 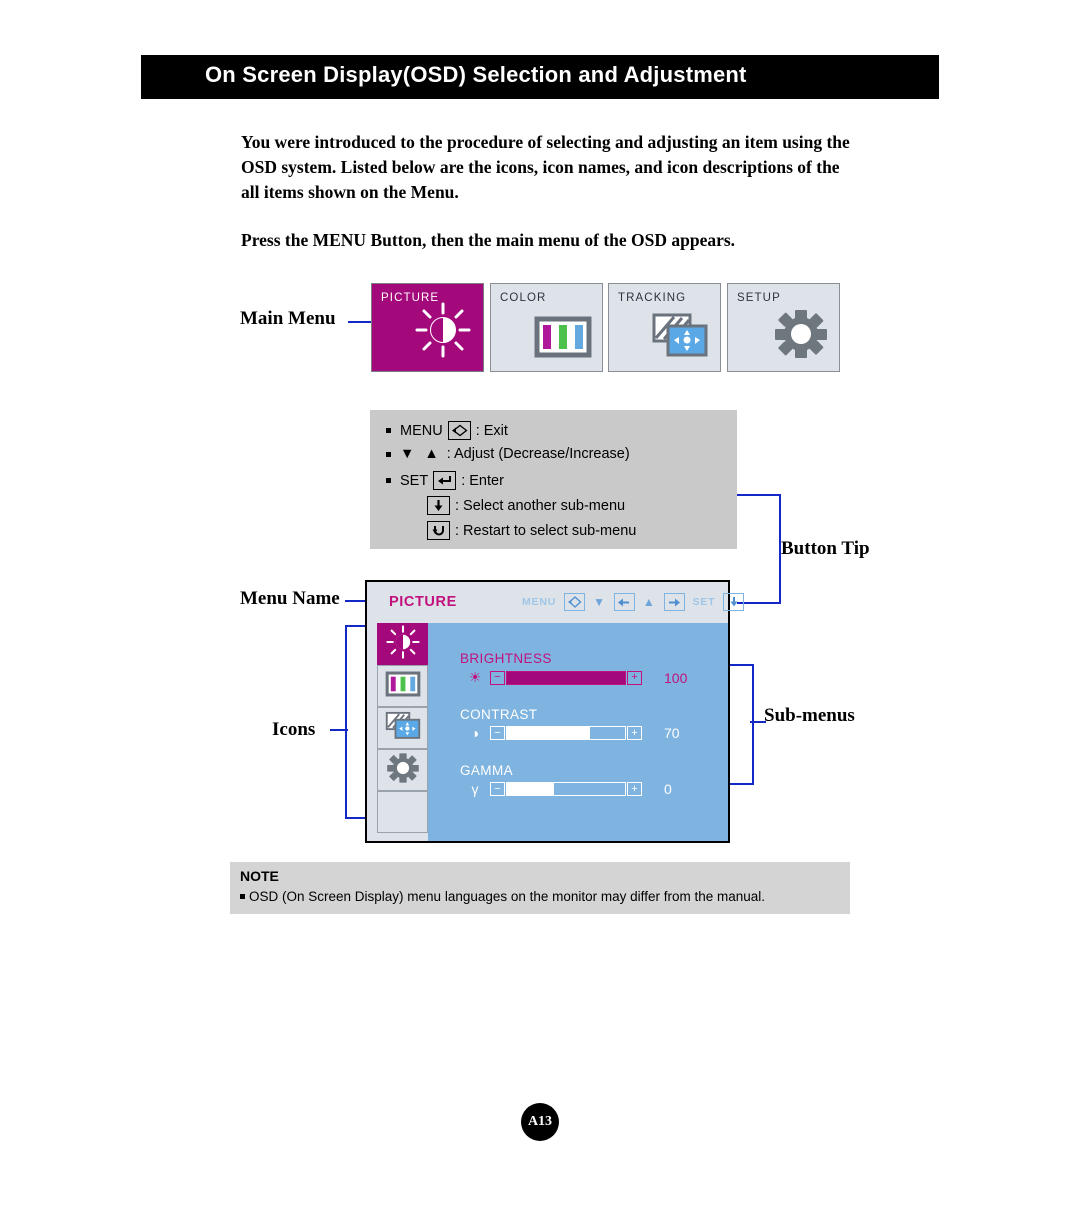 I want to click on restart-icon, so click(x=438, y=530).